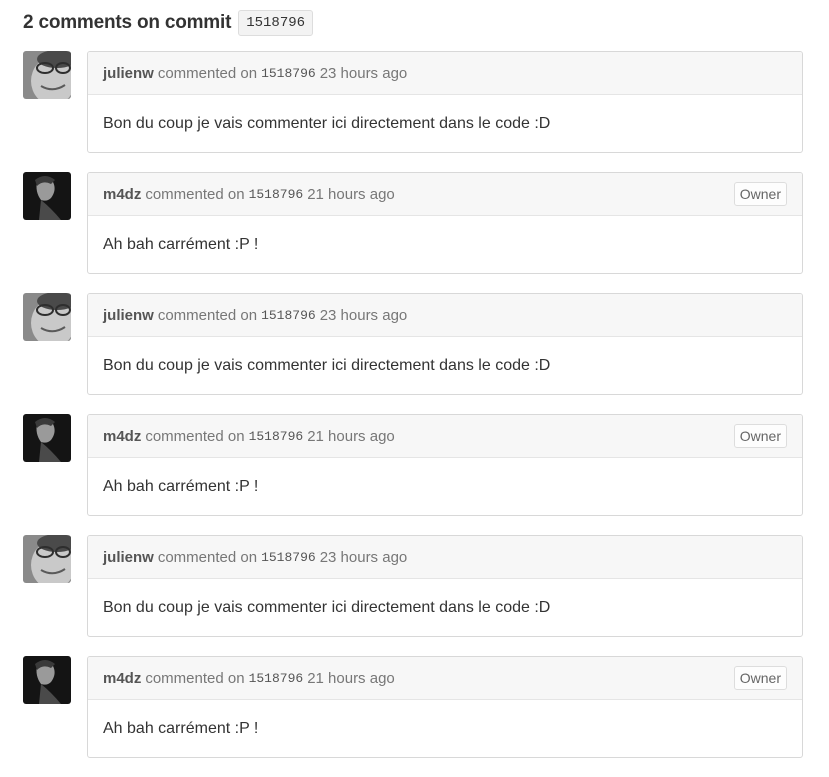 The image size is (829, 777). What do you see at coordinates (276, 23) in the screenshot?
I see `commit-sha-badge: 1518796` at bounding box center [276, 23].